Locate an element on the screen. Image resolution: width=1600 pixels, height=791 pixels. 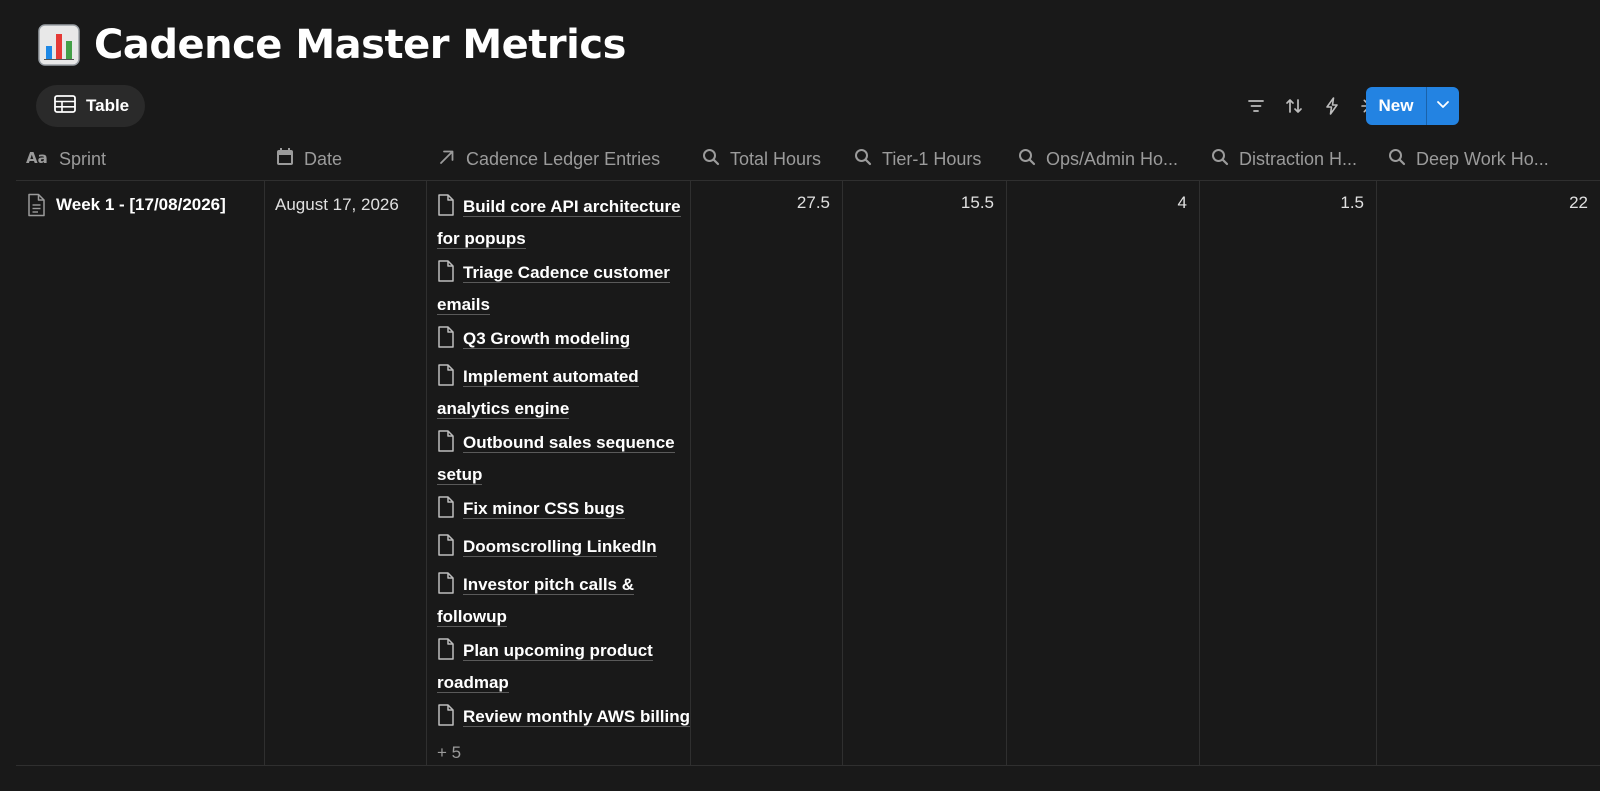
ledger-entry-link: Review monthly AWS billing is located at coordinates (564, 719).